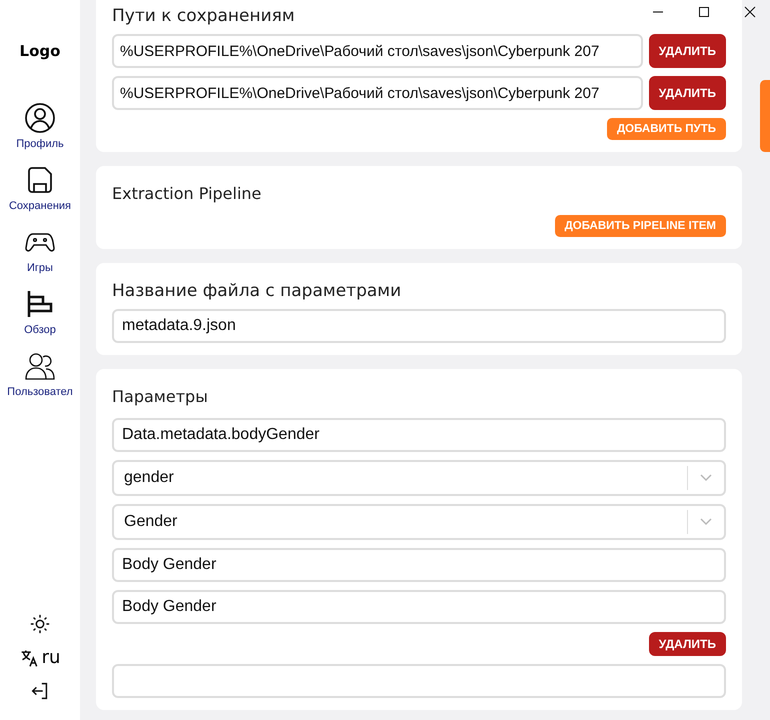 This screenshot has width=770, height=720. What do you see at coordinates (187, 193) in the screenshot?
I see `section-title: Extraction Pipeline` at bounding box center [187, 193].